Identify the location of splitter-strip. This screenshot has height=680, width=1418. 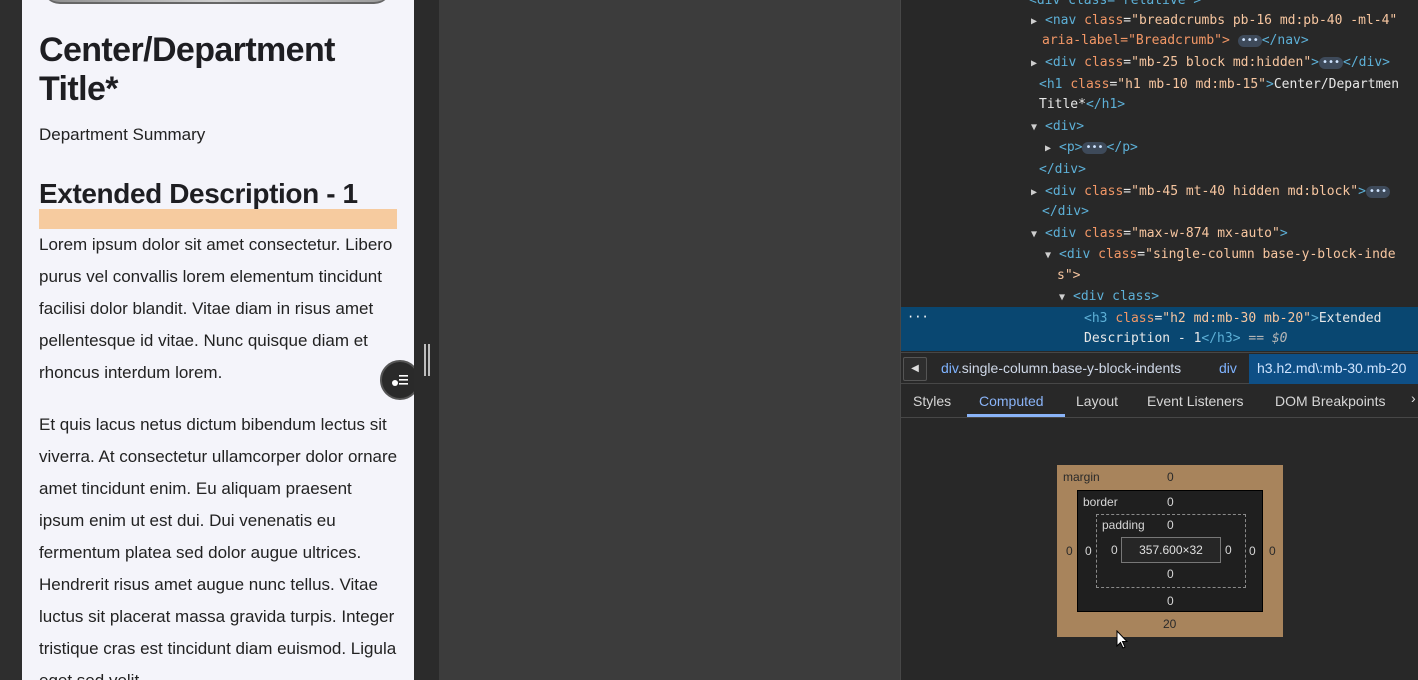
(426, 340).